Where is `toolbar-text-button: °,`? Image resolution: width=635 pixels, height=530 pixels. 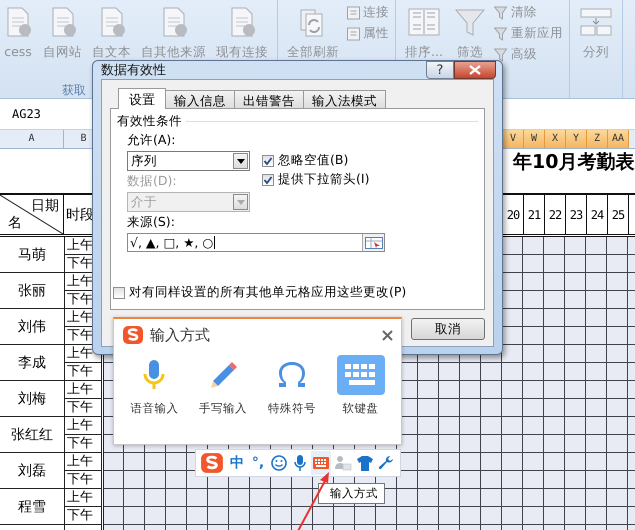
toolbar-text-button: °, is located at coordinates (258, 463).